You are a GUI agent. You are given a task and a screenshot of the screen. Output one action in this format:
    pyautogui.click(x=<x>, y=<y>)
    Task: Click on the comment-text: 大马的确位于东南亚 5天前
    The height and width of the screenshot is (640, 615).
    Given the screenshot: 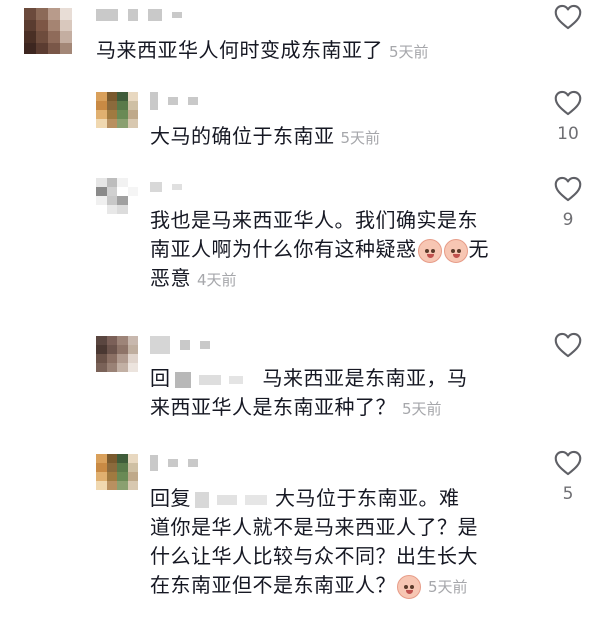 What is the action you would take?
    pyautogui.click(x=265, y=137)
    